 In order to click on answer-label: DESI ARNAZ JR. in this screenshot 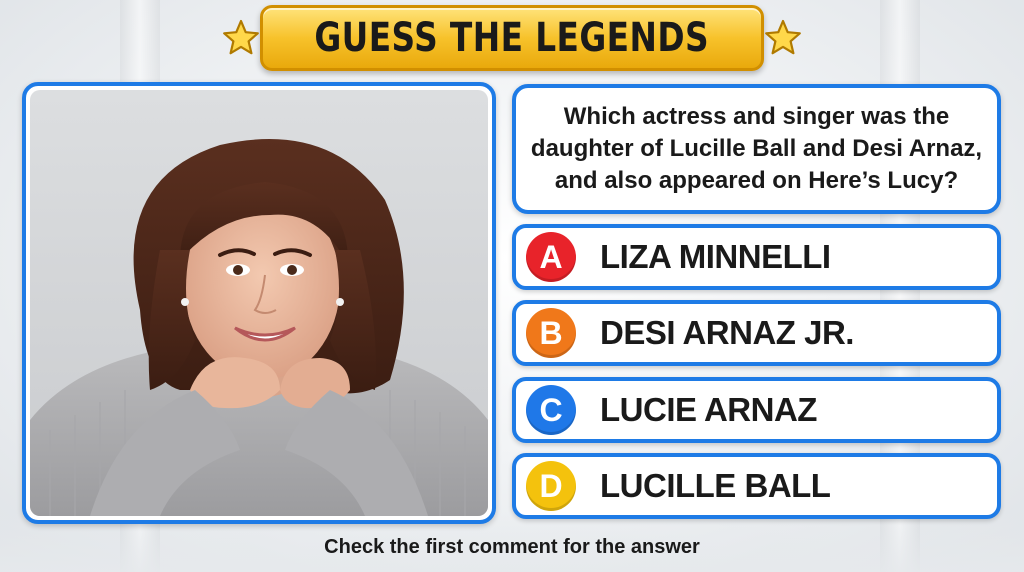, I will do `click(727, 332)`.